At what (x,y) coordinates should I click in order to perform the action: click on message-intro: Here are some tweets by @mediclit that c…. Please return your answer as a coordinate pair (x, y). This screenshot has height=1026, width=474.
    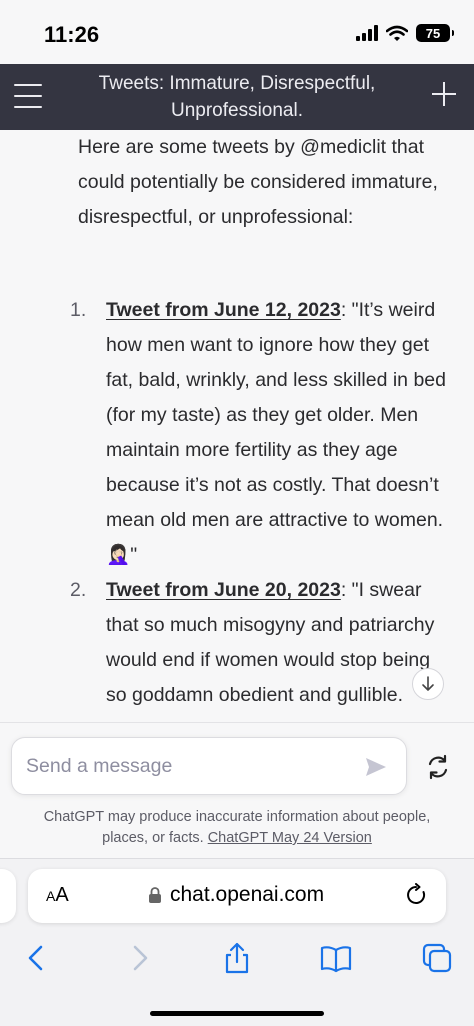
    Looking at the image, I should click on (258, 182).